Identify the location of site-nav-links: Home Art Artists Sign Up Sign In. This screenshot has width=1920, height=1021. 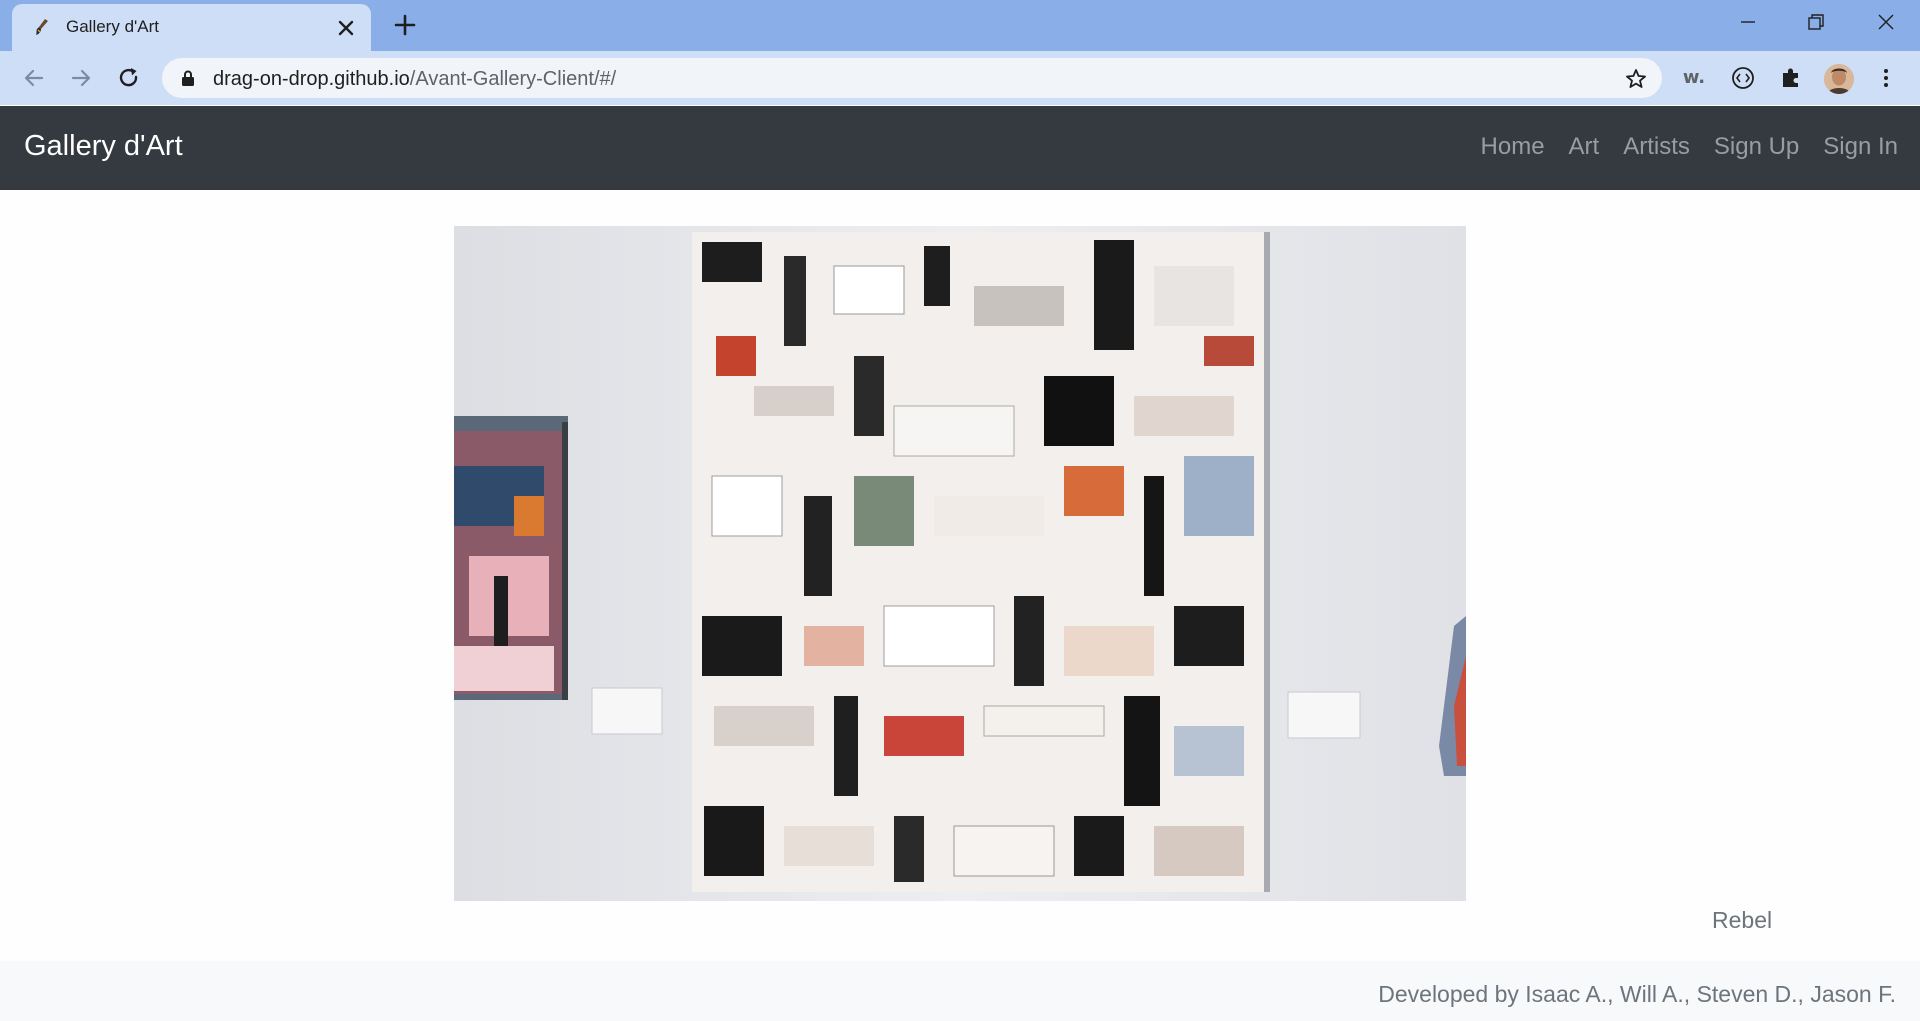
(1689, 147).